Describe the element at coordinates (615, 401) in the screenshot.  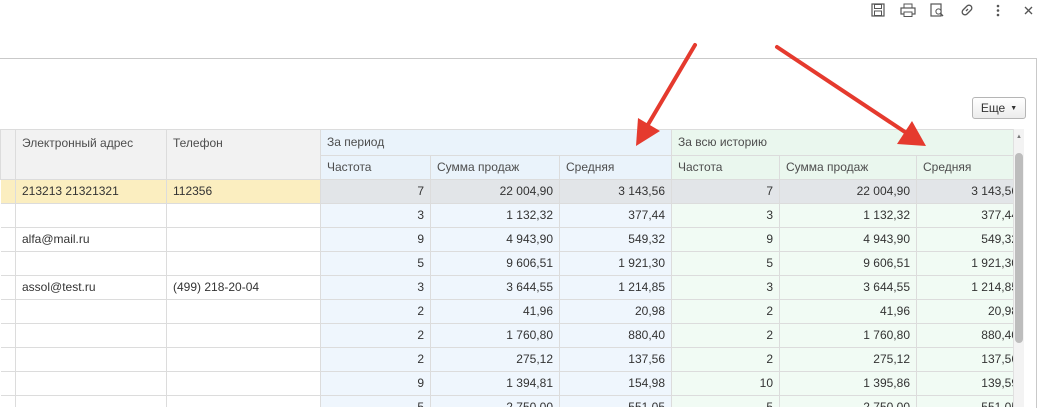
I see `cell-period-average: 551,05` at that location.